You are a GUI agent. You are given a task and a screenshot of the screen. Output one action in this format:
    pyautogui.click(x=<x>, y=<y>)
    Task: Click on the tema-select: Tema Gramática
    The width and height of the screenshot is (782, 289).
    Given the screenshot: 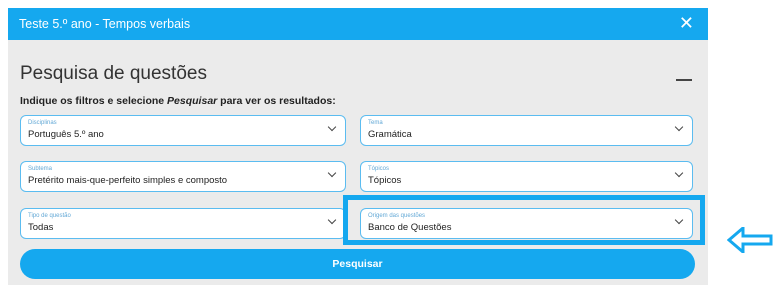 What is the action you would take?
    pyautogui.click(x=526, y=130)
    